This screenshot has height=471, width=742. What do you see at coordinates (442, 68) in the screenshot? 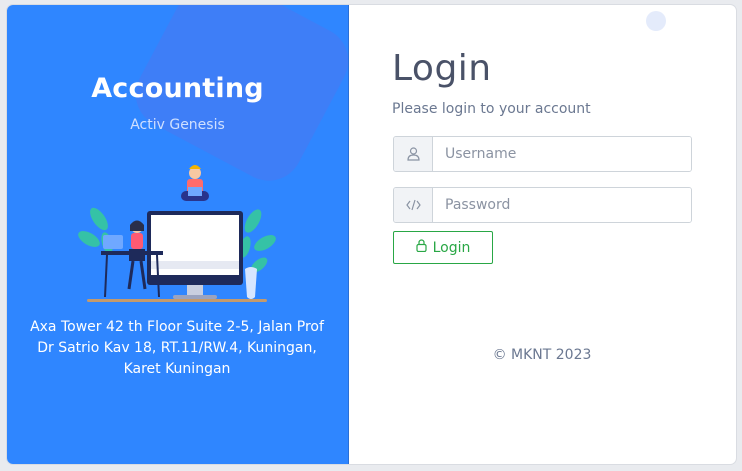
I see `login-title: Login` at bounding box center [442, 68].